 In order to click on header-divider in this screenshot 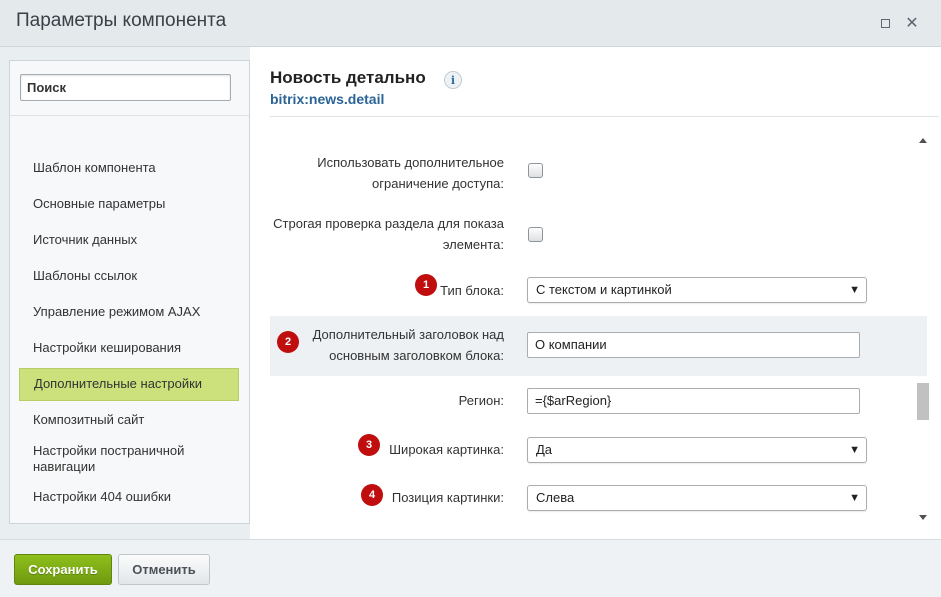, I will do `click(604, 116)`.